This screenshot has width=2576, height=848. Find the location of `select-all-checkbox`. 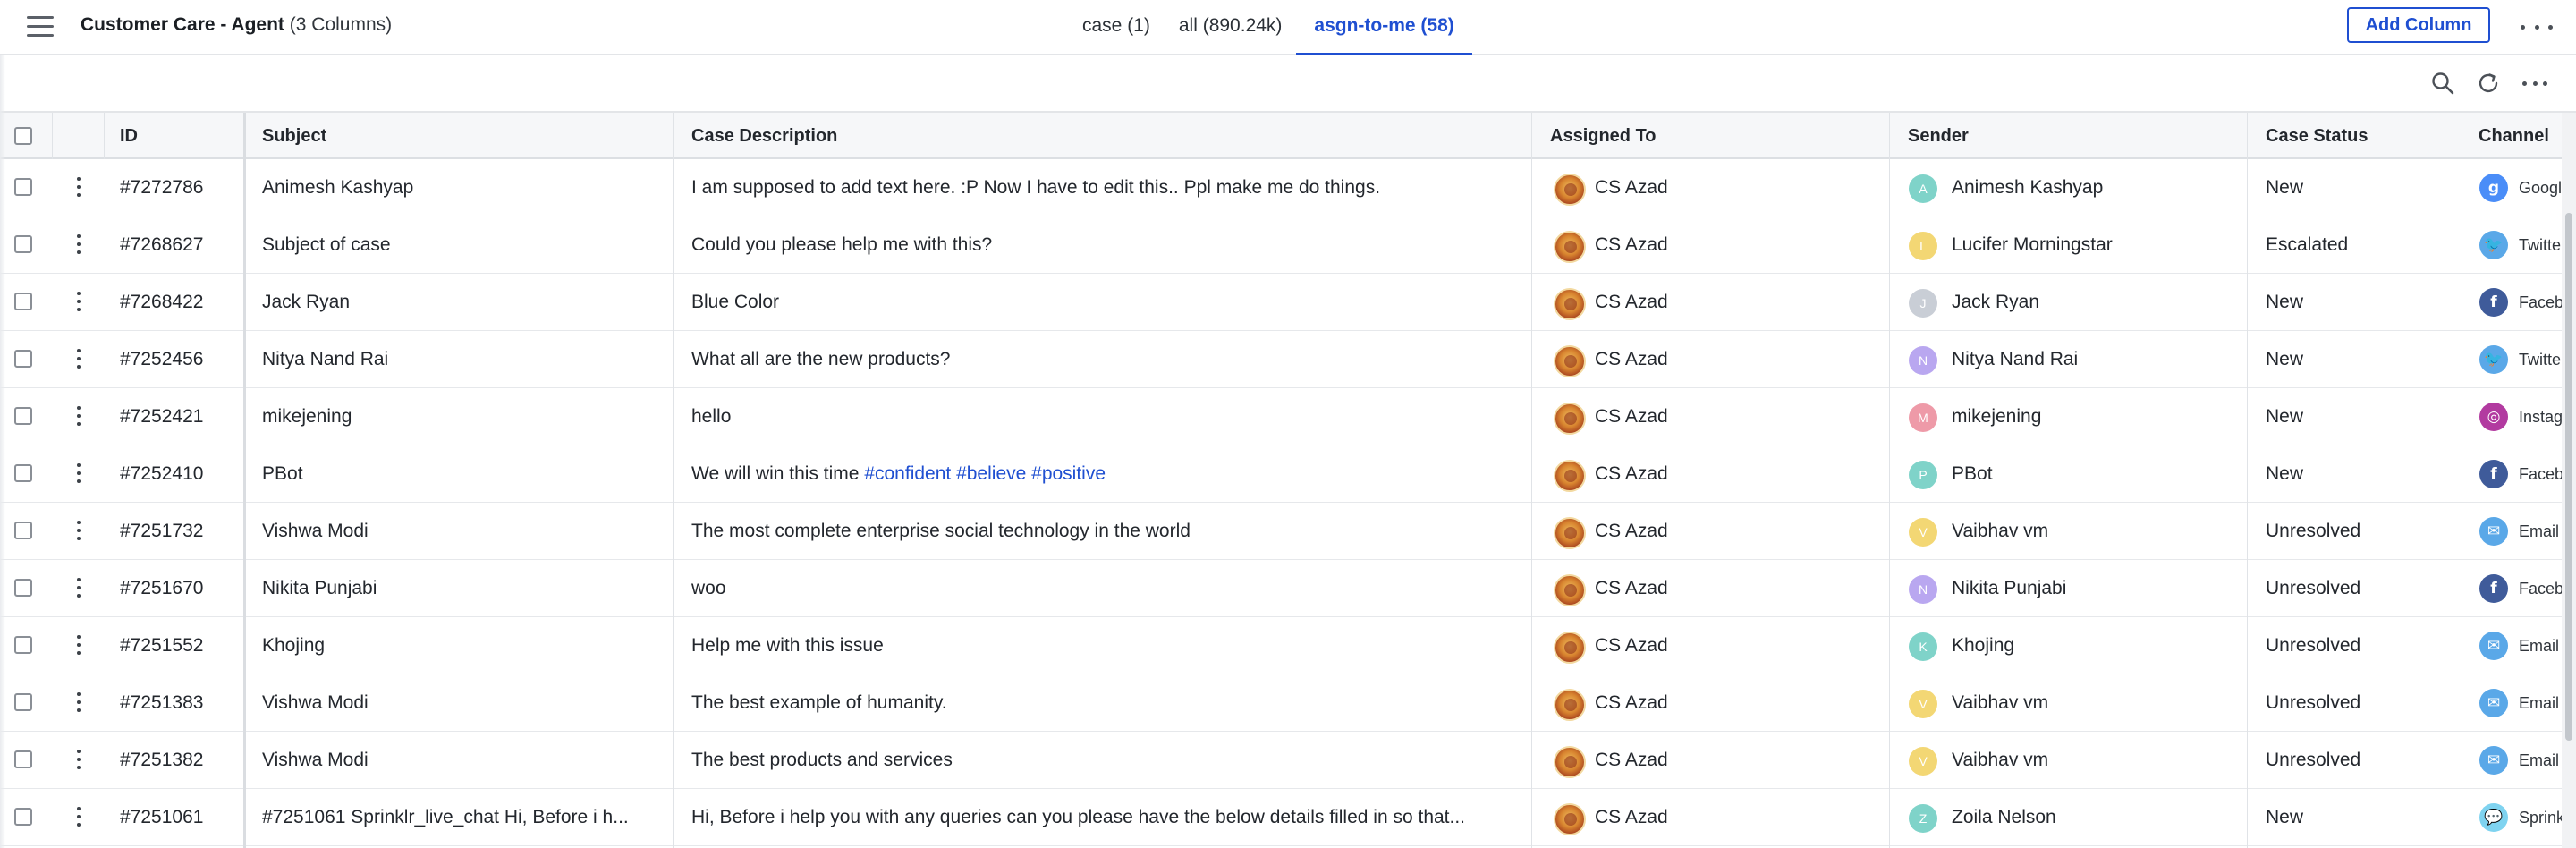

select-all-checkbox is located at coordinates (23, 136).